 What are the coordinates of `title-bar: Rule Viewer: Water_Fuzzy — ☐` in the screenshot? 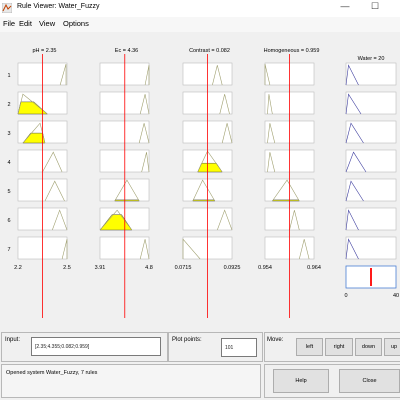 It's located at (200, 8).